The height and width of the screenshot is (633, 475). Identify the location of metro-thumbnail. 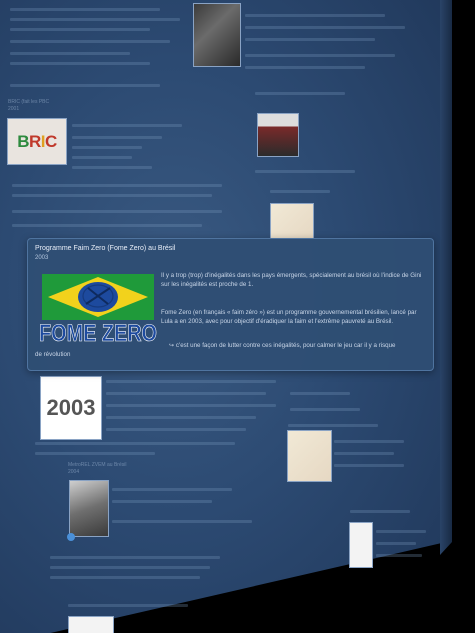
(89, 508).